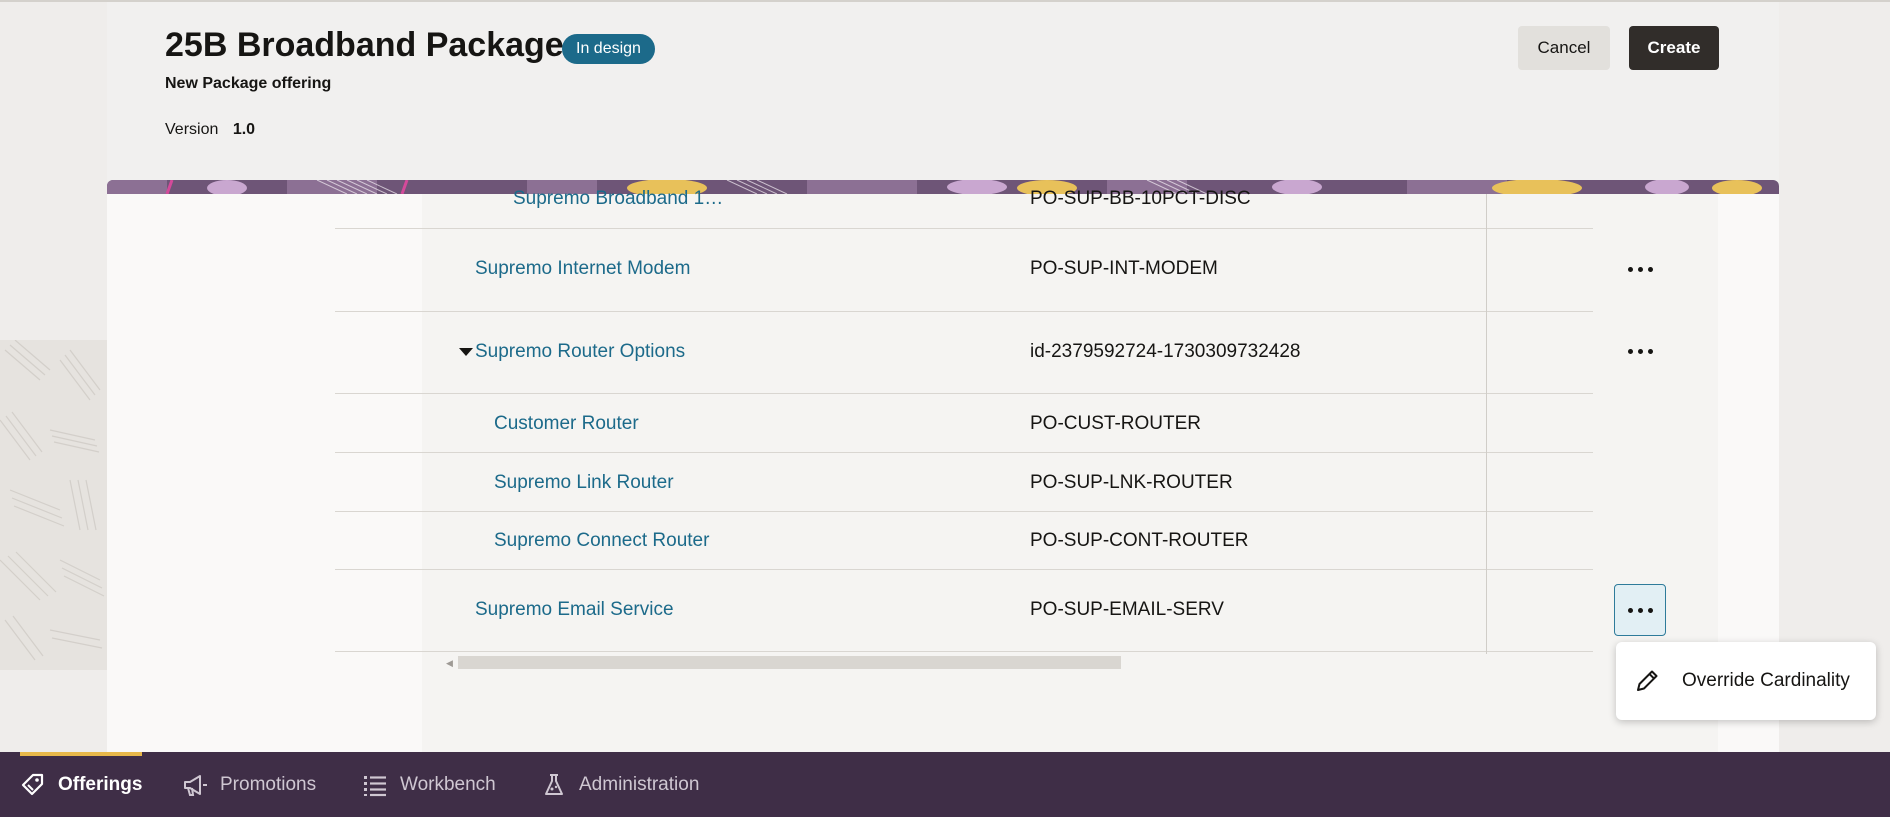  What do you see at coordinates (1127, 609) in the screenshot?
I see `row-id: PO-SUP-EMAIL-SERV` at bounding box center [1127, 609].